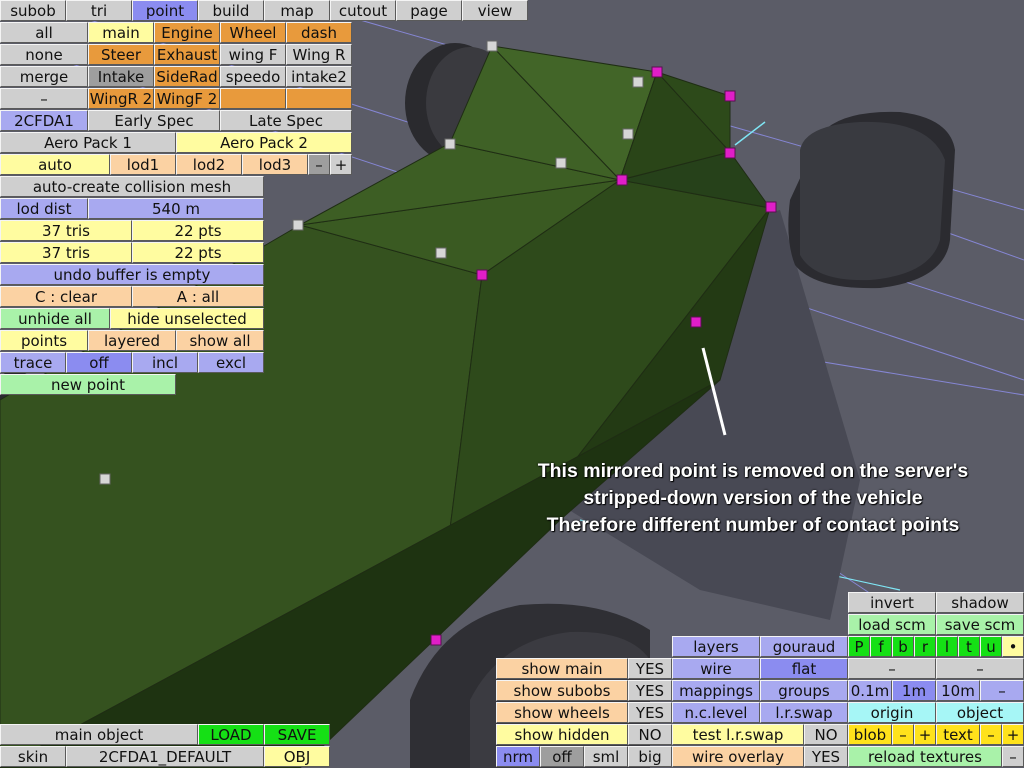 This screenshot has width=1024, height=768. I want to click on tab-page: page, so click(429, 10).